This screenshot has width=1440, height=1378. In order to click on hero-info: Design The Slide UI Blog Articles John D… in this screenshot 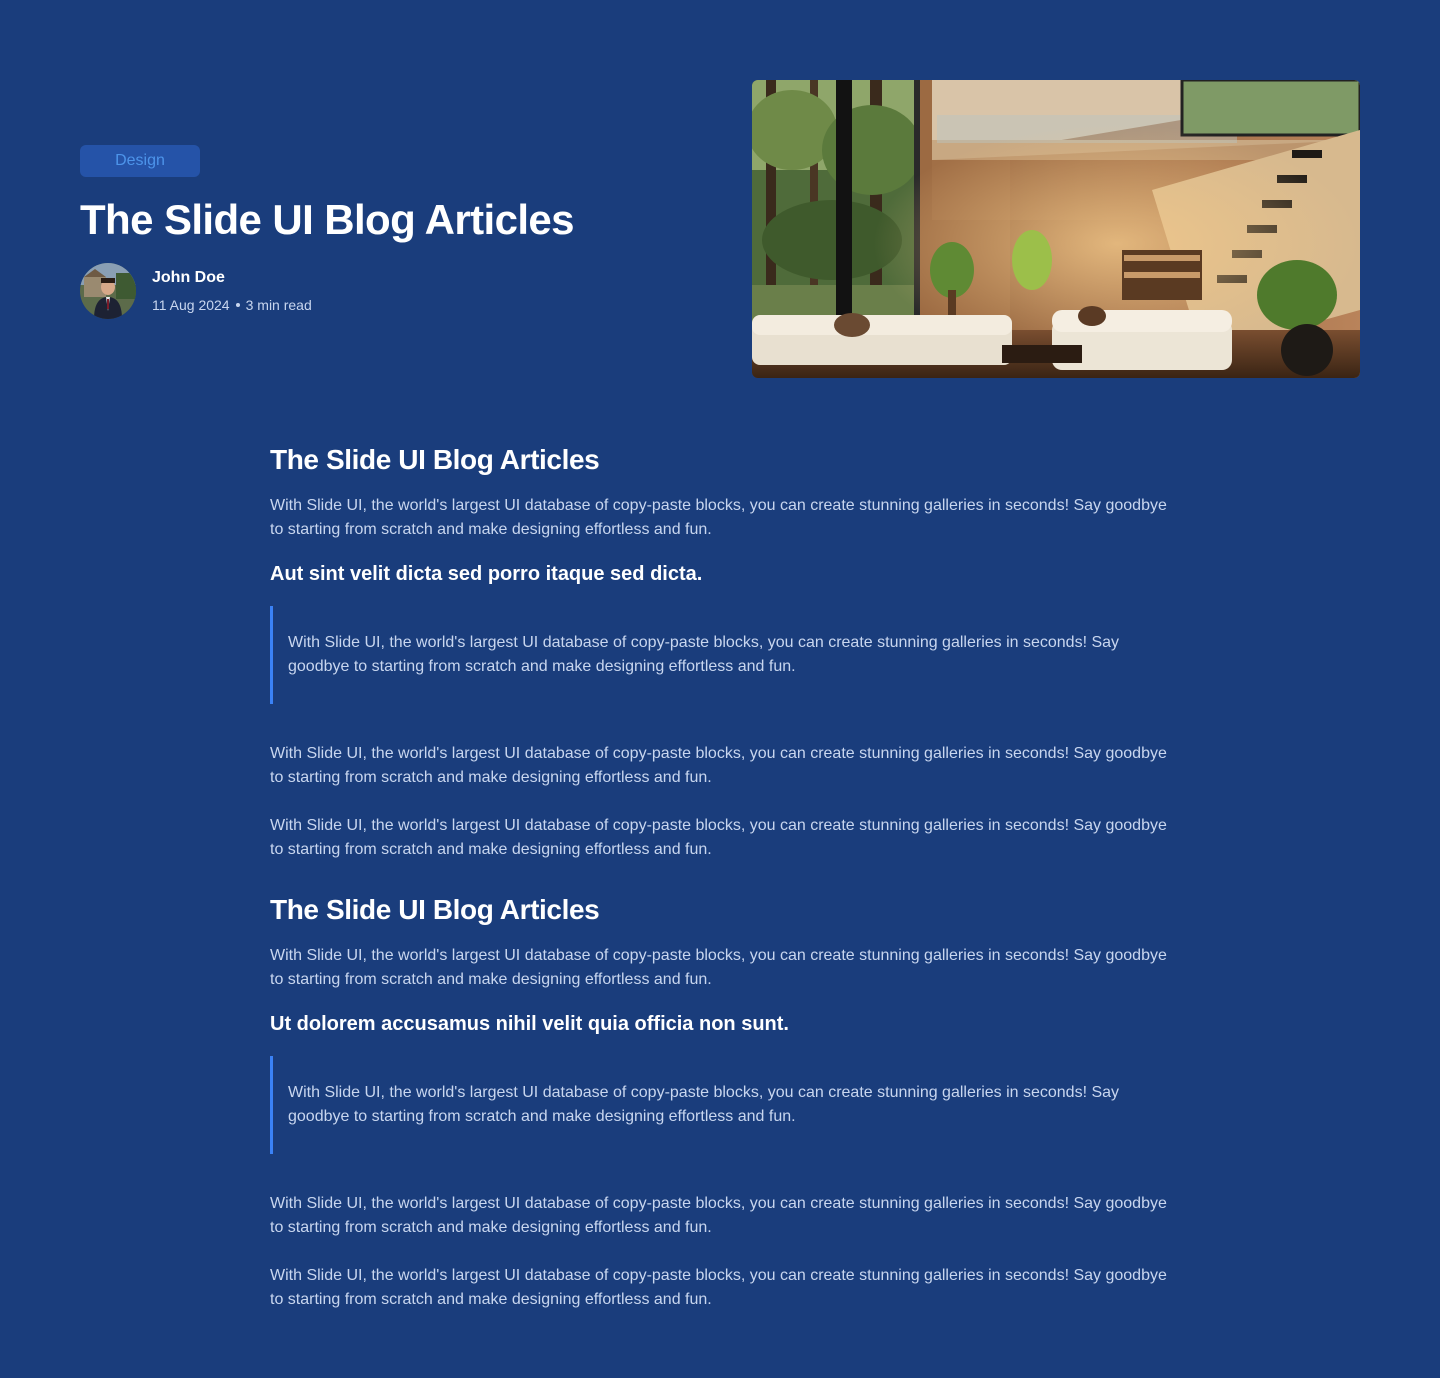, I will do `click(327, 232)`.